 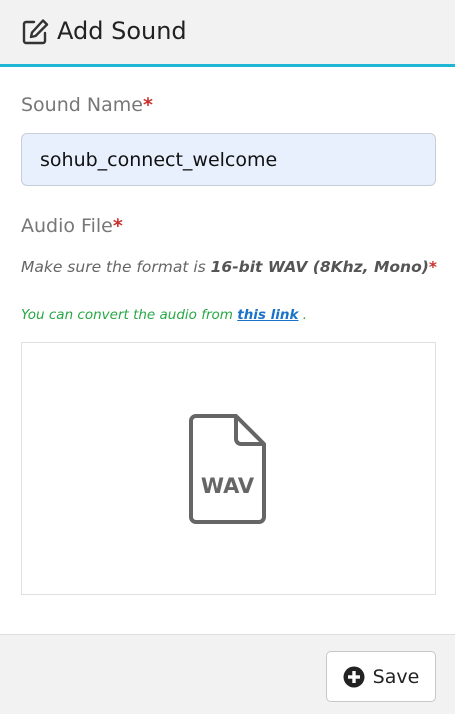 I want to click on convert-hint-suffix: ., so click(x=303, y=315).